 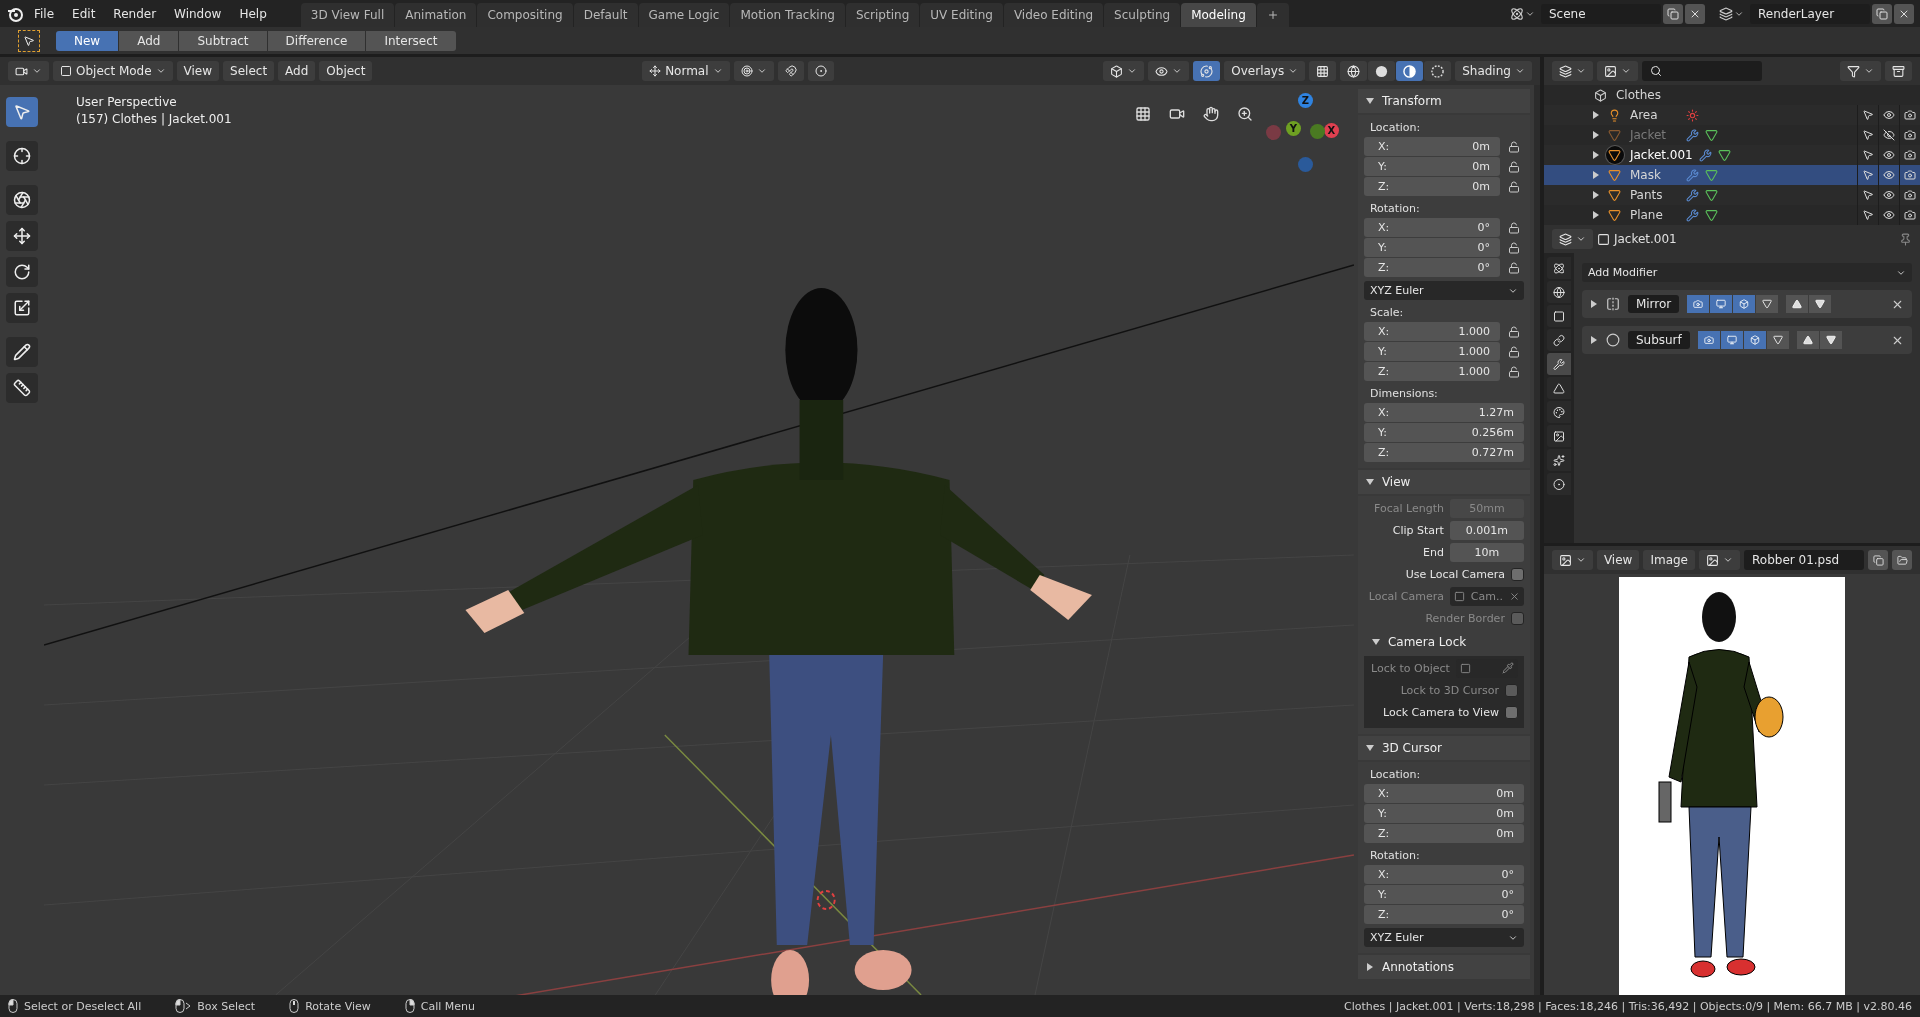 I want to click on property-label: Clip Start, so click(x=1417, y=530).